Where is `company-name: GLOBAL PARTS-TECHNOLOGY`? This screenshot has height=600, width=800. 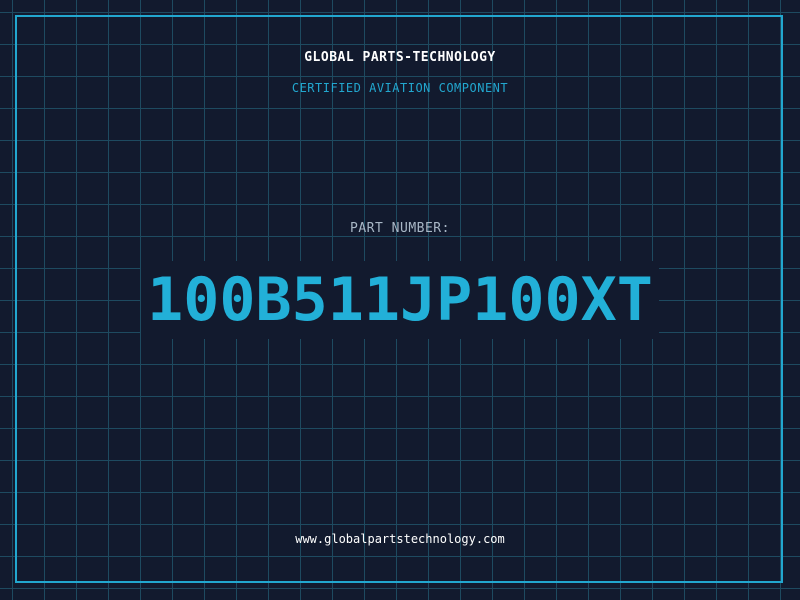 company-name: GLOBAL PARTS-TECHNOLOGY is located at coordinates (400, 57).